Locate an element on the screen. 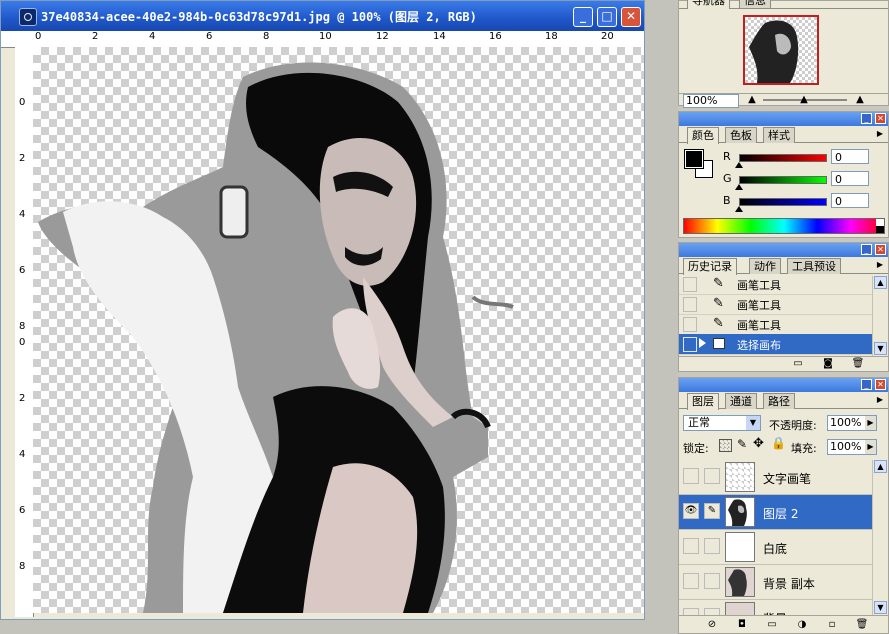 Image resolution: width=889 pixels, height=634 pixels. blue-value-field: 0 is located at coordinates (850, 200).